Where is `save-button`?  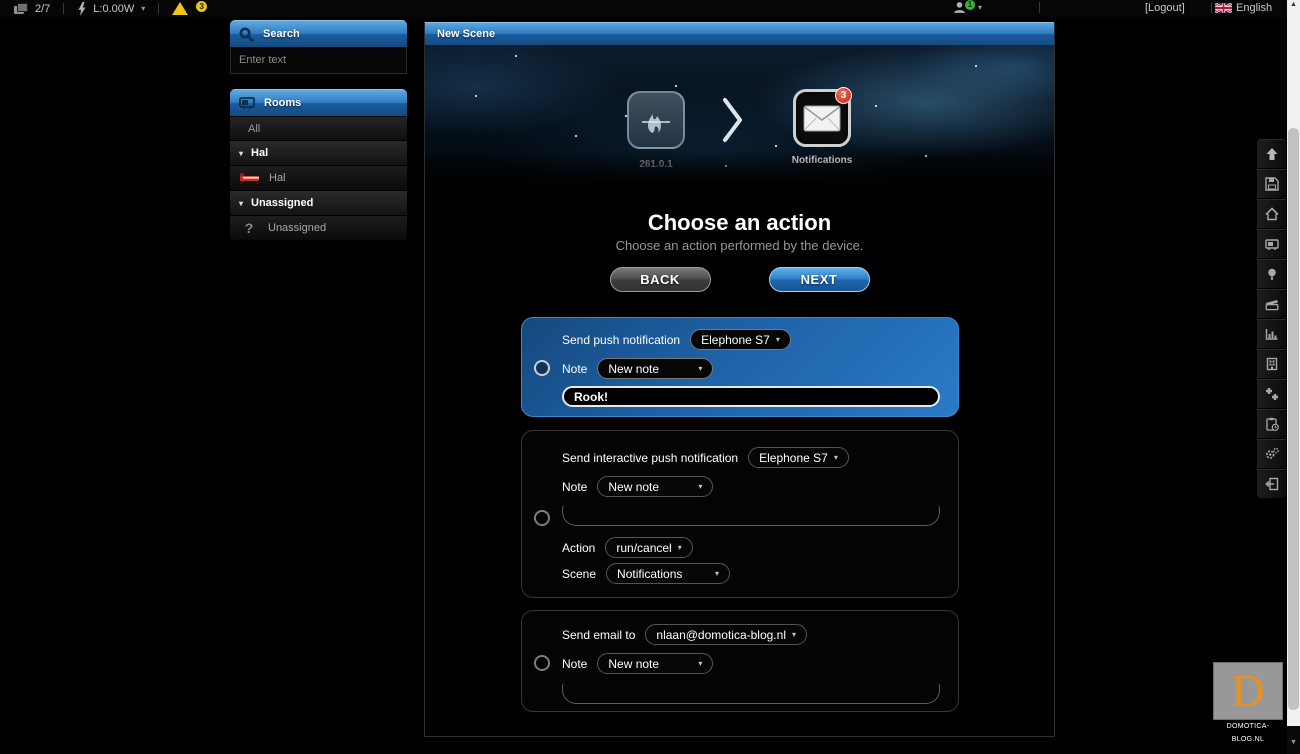 save-button is located at coordinates (1271, 184).